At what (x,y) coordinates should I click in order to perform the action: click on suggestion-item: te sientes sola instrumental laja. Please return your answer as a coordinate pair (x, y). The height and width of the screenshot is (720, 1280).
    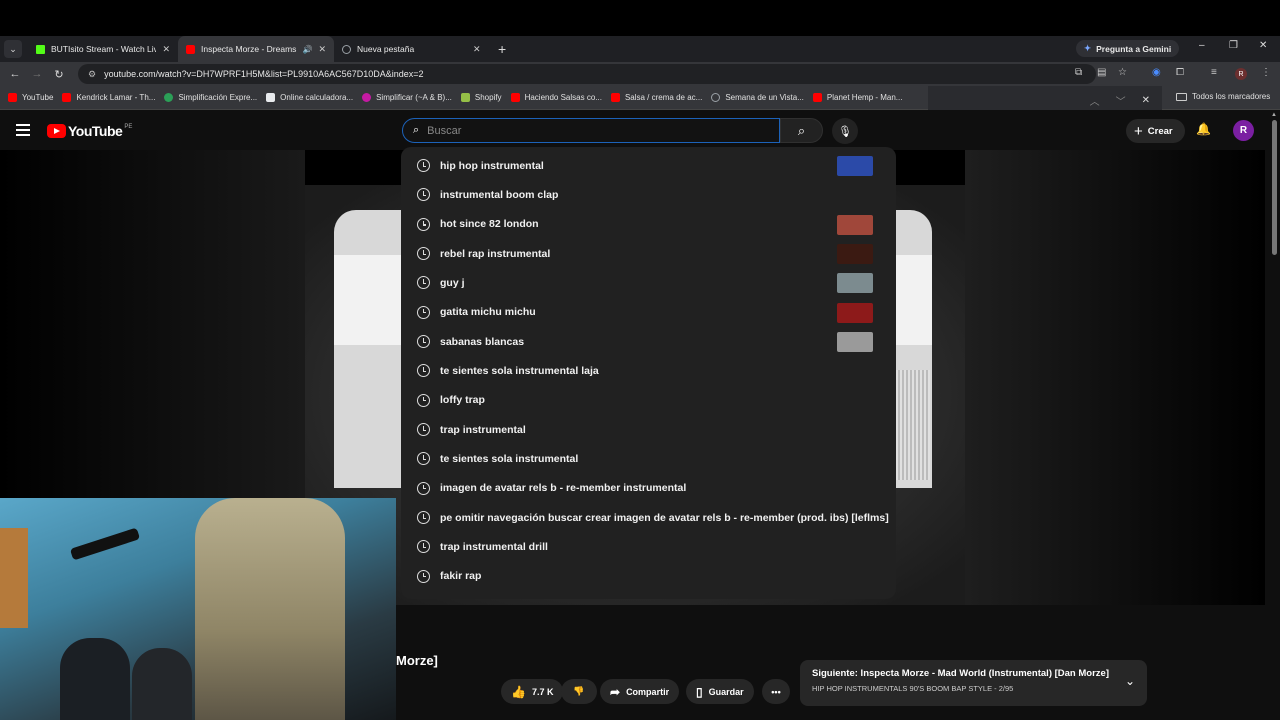
    Looking at the image, I should click on (648, 370).